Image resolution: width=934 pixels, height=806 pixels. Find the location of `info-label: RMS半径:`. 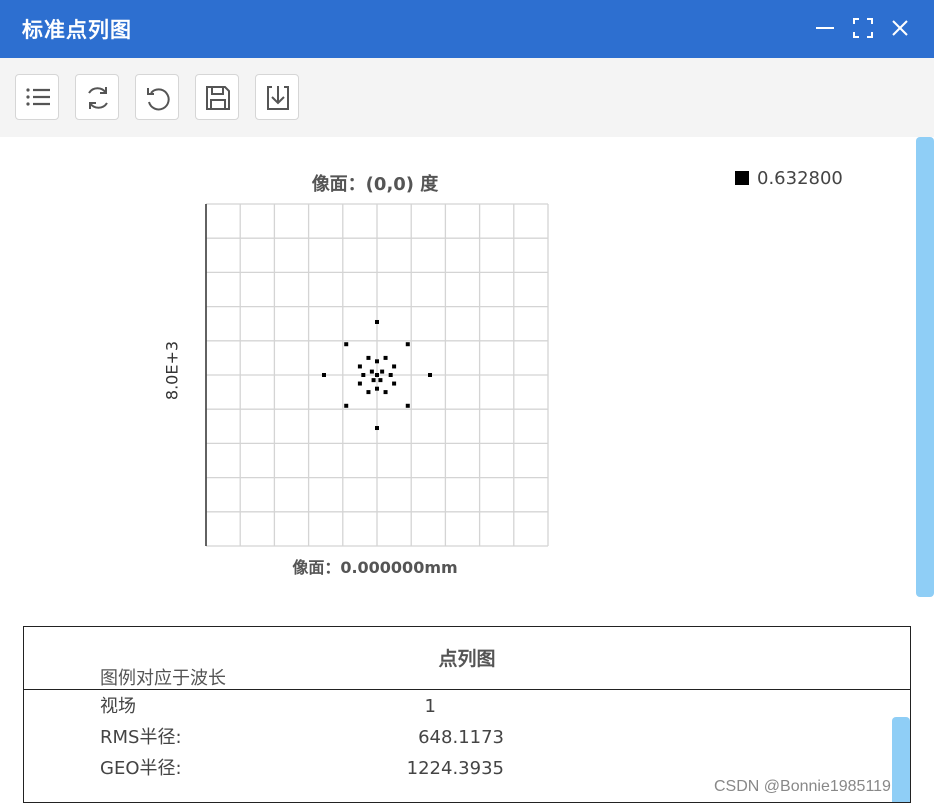

info-label: RMS半径: is located at coordinates (141, 737).